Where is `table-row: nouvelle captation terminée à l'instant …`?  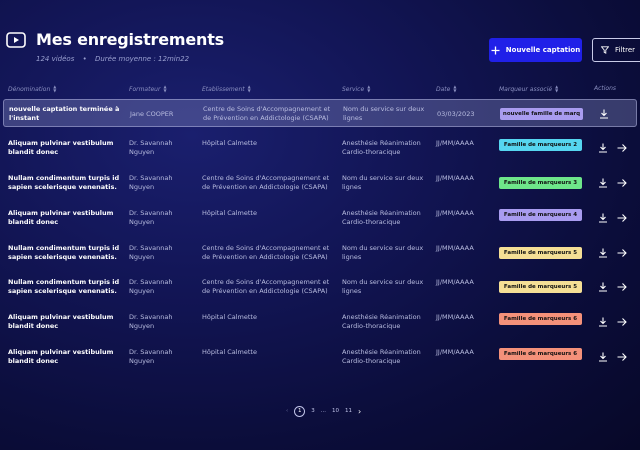
table-row: nouvelle captation terminée à l'instant … is located at coordinates (320, 113).